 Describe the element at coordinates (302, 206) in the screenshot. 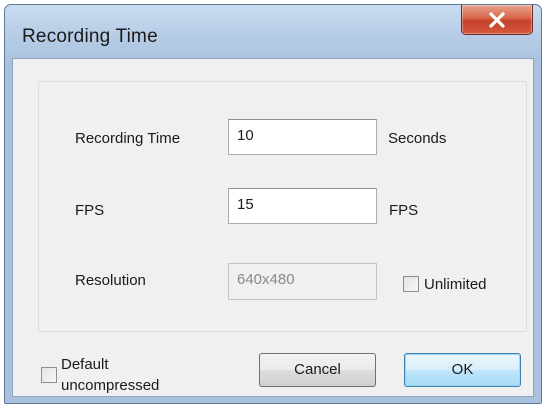

I see `fps-input: 15` at that location.